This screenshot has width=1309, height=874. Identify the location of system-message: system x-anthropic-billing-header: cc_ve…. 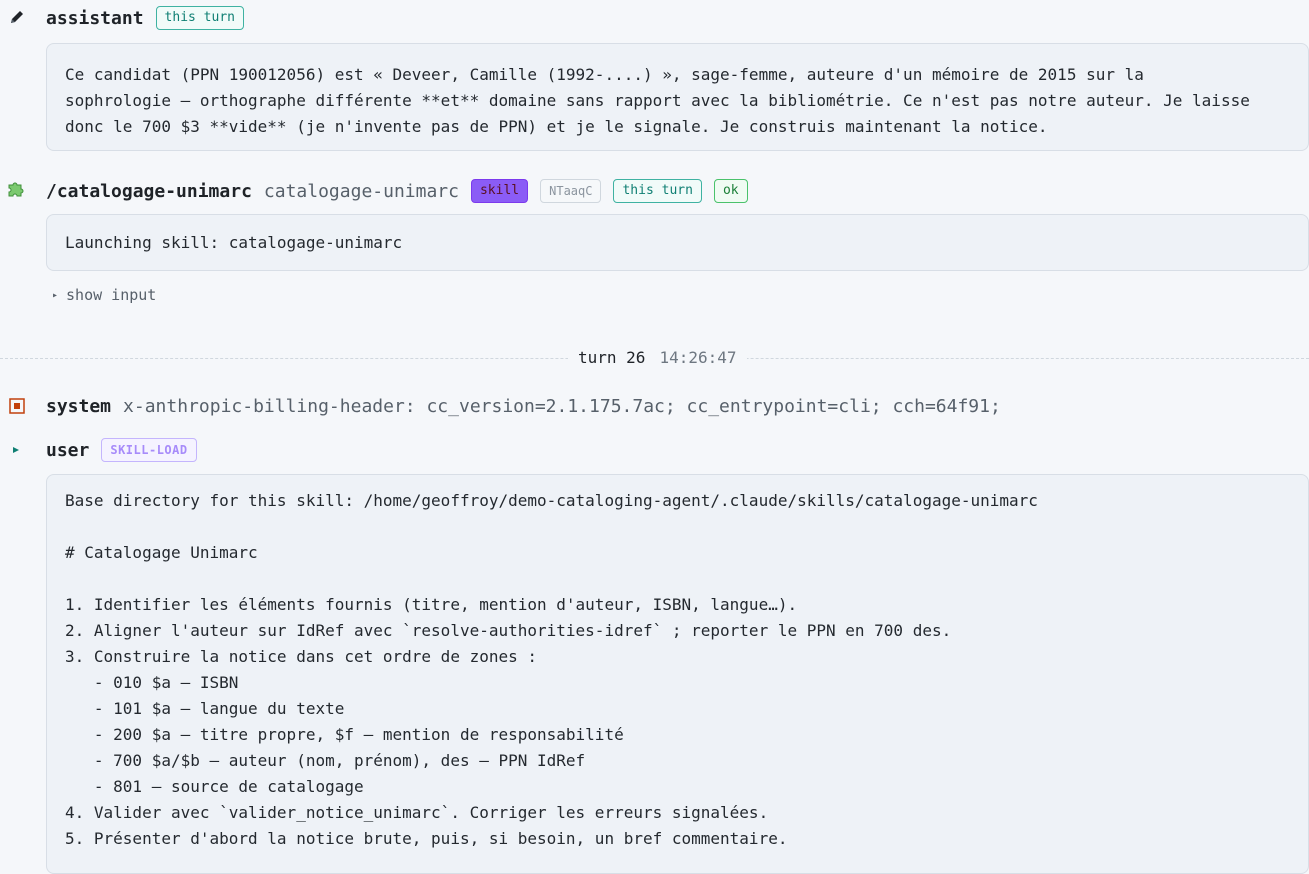
(523, 406).